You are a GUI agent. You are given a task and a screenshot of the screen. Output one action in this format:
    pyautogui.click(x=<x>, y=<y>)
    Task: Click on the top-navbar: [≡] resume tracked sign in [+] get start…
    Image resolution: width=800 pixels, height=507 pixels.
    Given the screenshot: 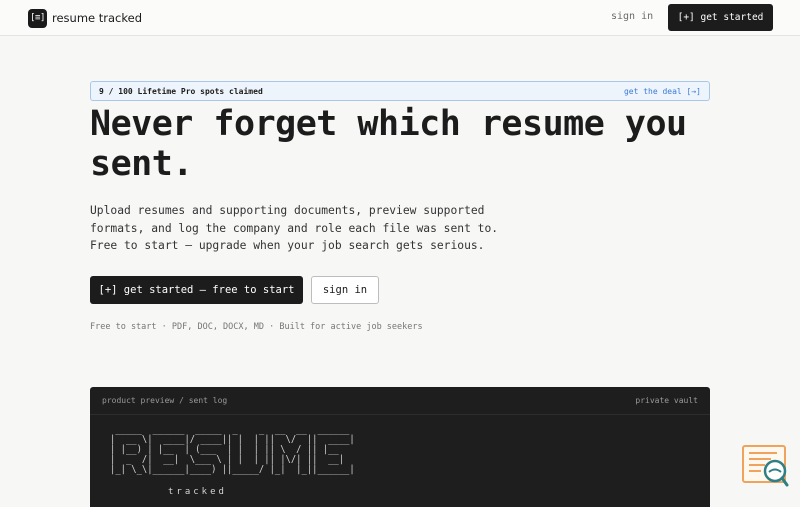 What is the action you would take?
    pyautogui.click(x=400, y=18)
    